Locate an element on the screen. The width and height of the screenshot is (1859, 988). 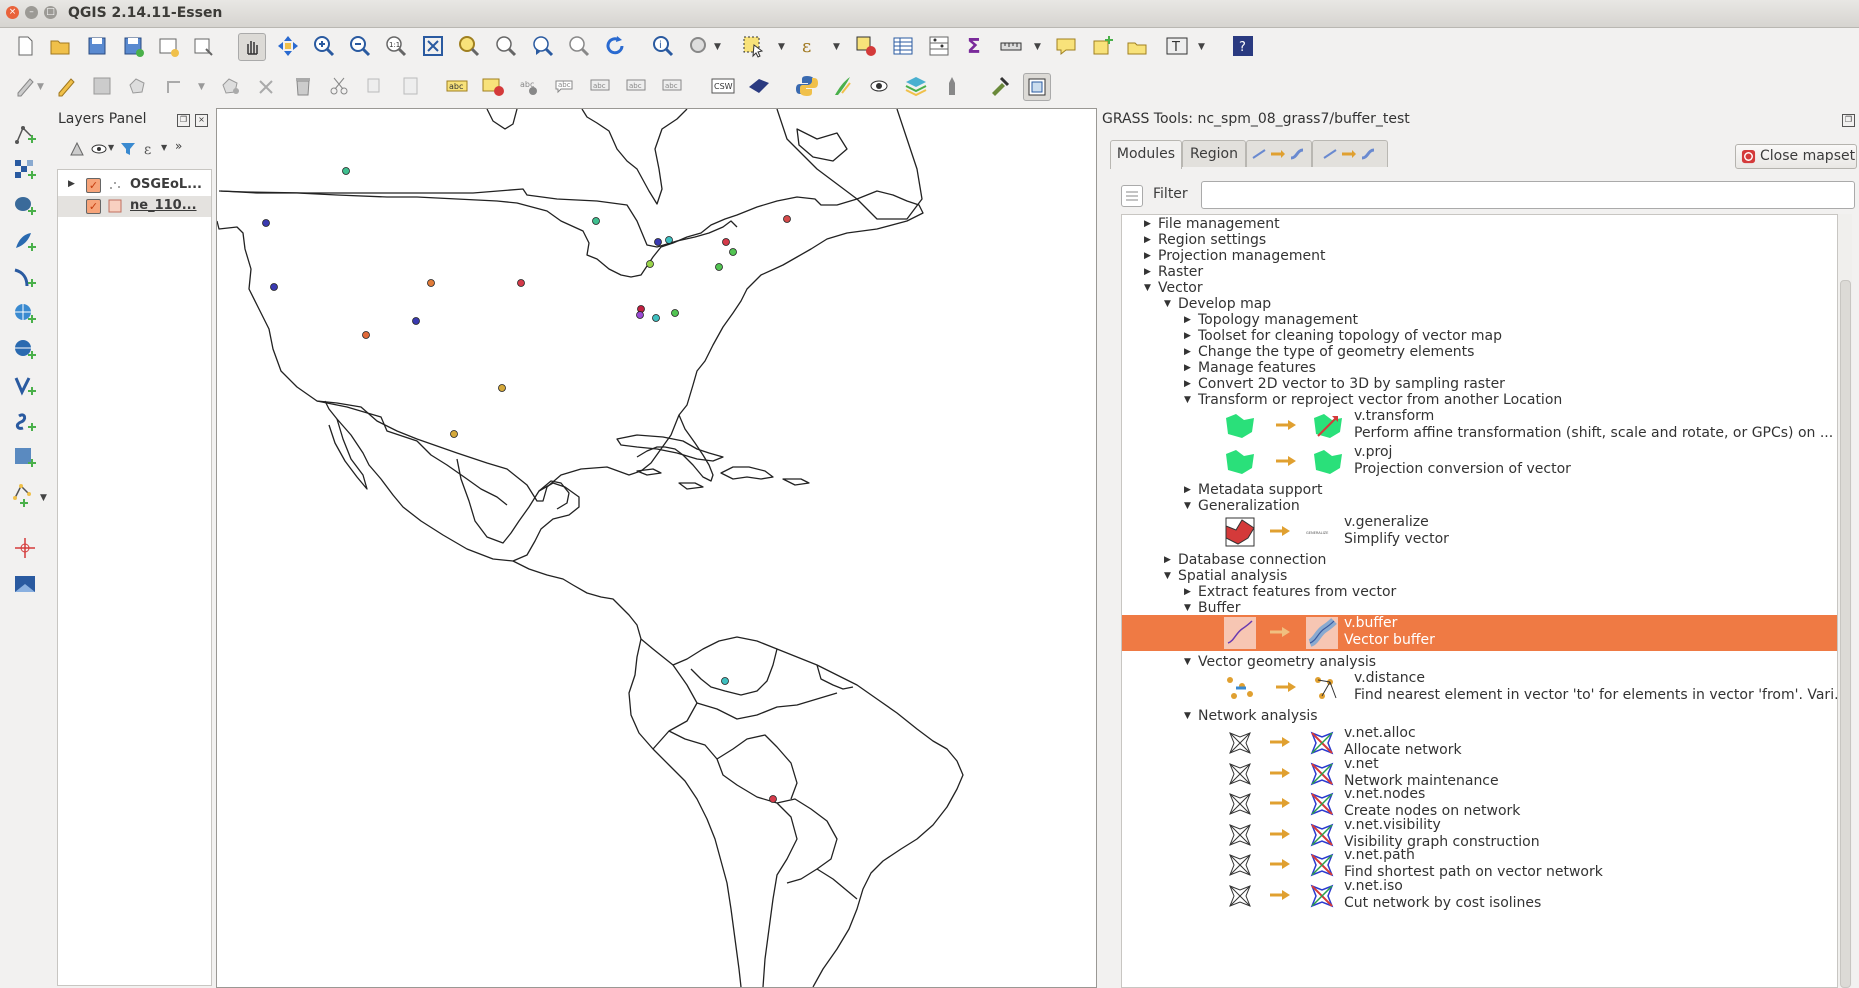
text-annotation-tool-icon: T is located at coordinates (1177, 46).